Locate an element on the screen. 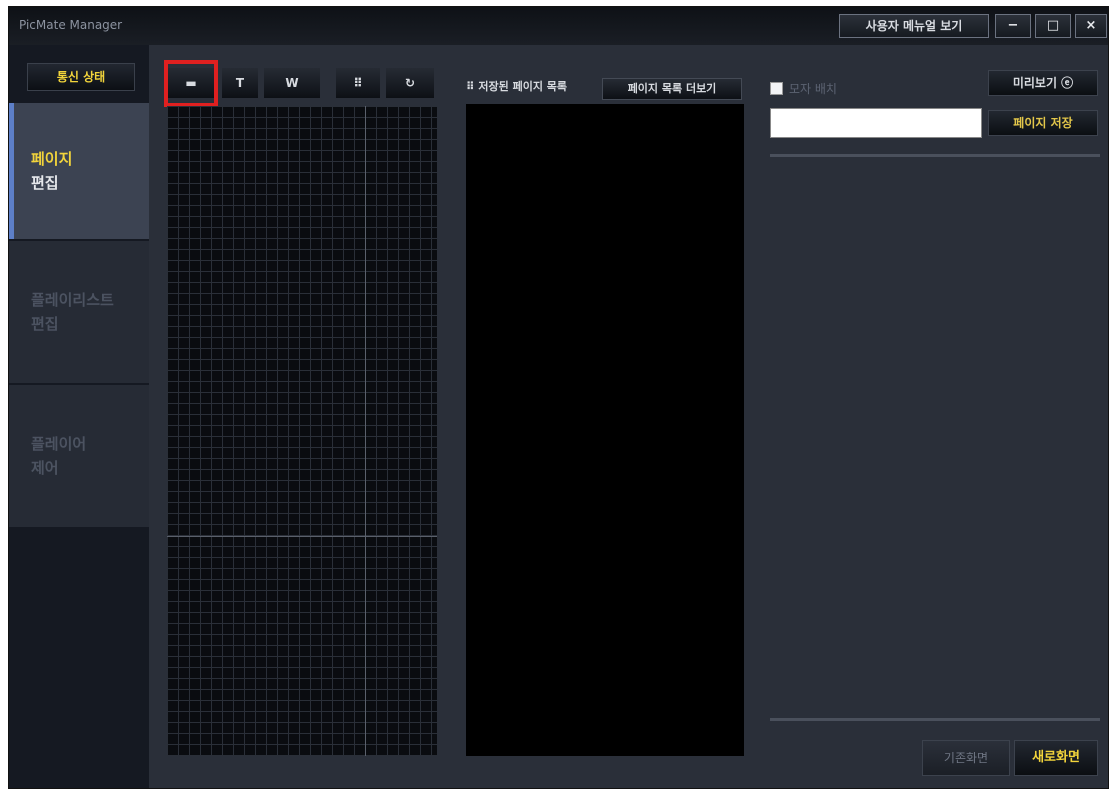 This screenshot has width=1113, height=793. existing-screen-button: 기존화면 is located at coordinates (966, 758).